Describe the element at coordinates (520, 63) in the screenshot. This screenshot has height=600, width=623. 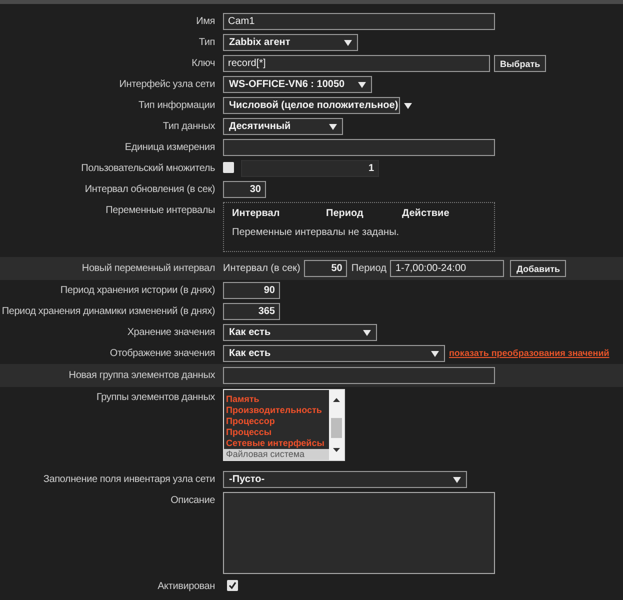
I see `select-button: Выбрать` at that location.